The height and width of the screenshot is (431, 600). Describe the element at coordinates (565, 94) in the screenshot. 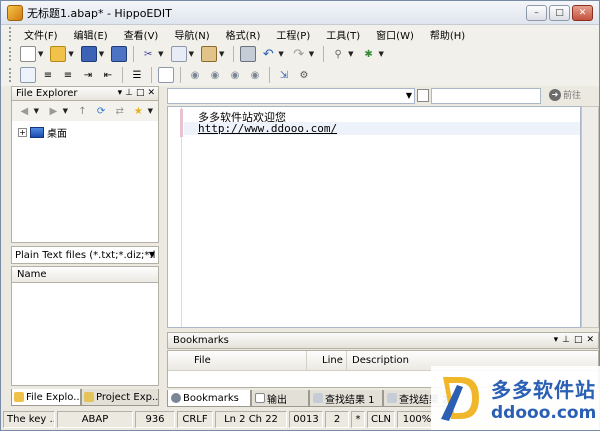

I see `goto-button: ➜ 前往` at that location.